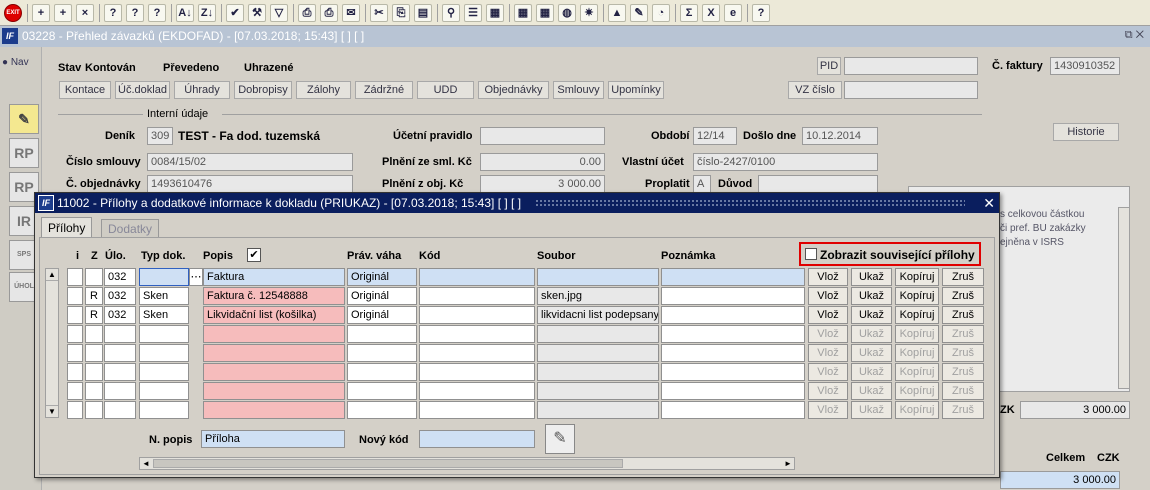  I want to click on cell-popis: Faktura č. 12548888, so click(274, 296).